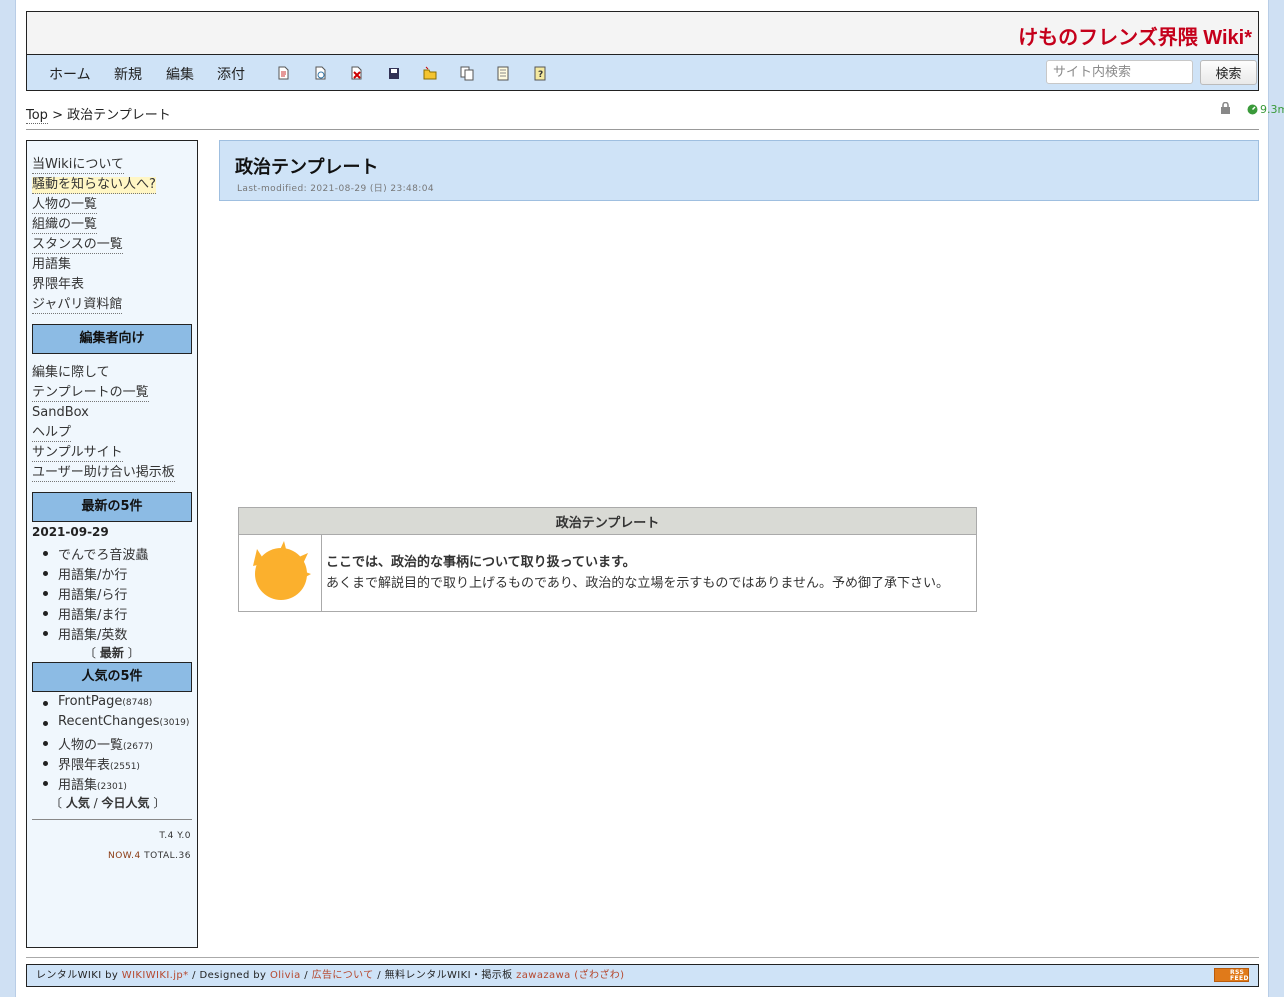  Describe the element at coordinates (112, 677) in the screenshot. I see `sidebar-heading-popular: 人気の5件` at that location.